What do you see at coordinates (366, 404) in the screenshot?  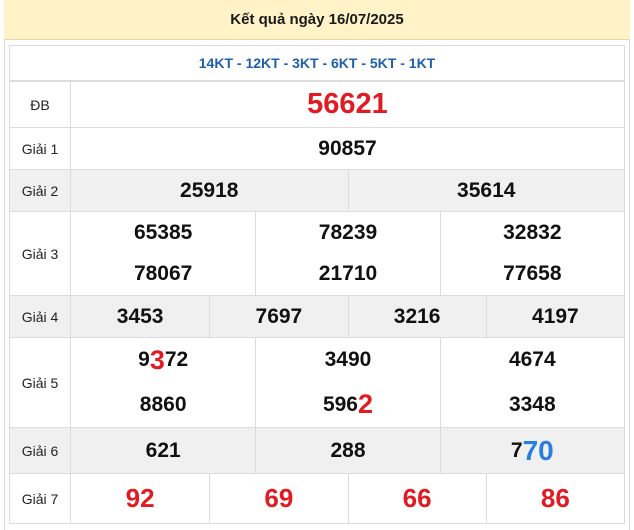 I see `highlight-digit: 2` at bounding box center [366, 404].